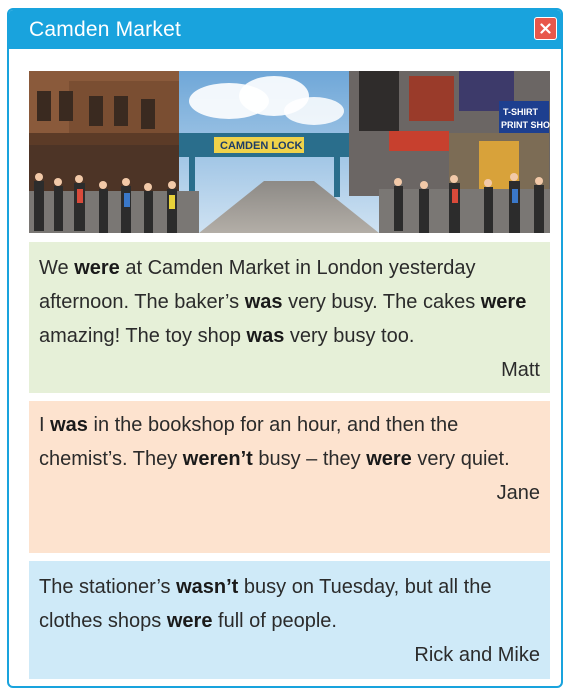 Image resolution: width=563 pixels, height=695 pixels. I want to click on text-segment: very quiet., so click(460, 459).